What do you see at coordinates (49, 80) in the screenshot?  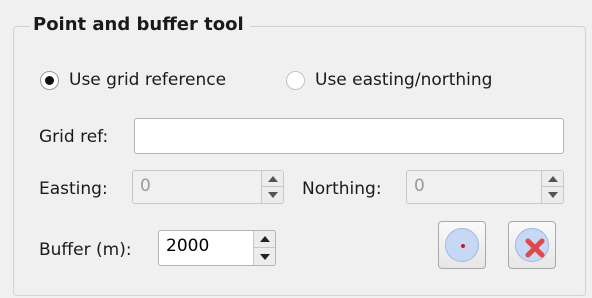 I see `grid-reference-radio` at bounding box center [49, 80].